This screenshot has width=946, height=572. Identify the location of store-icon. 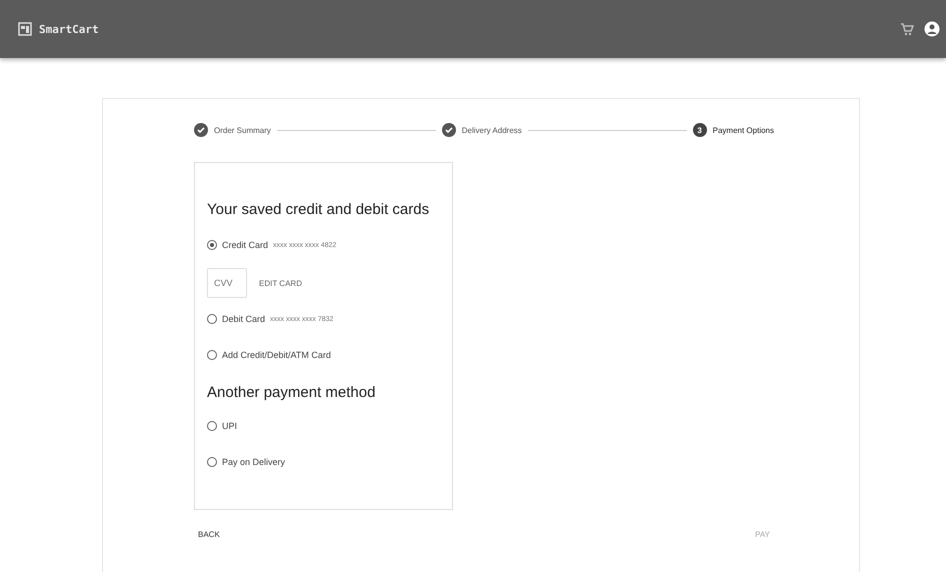
(25, 29).